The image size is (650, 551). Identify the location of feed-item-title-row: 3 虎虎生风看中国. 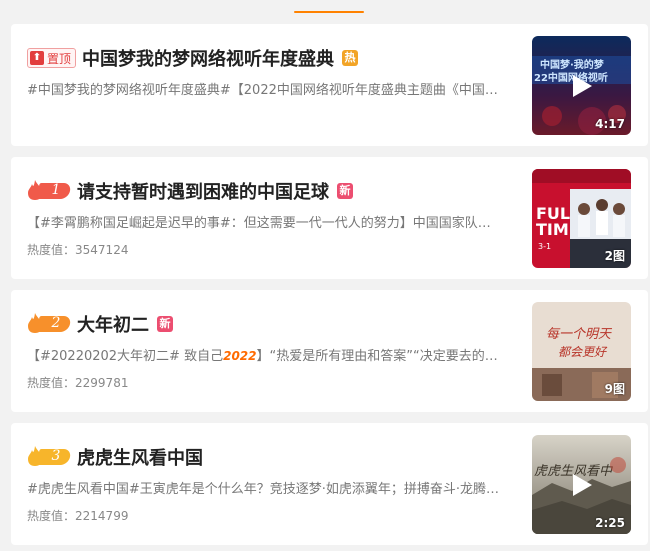
(115, 457).